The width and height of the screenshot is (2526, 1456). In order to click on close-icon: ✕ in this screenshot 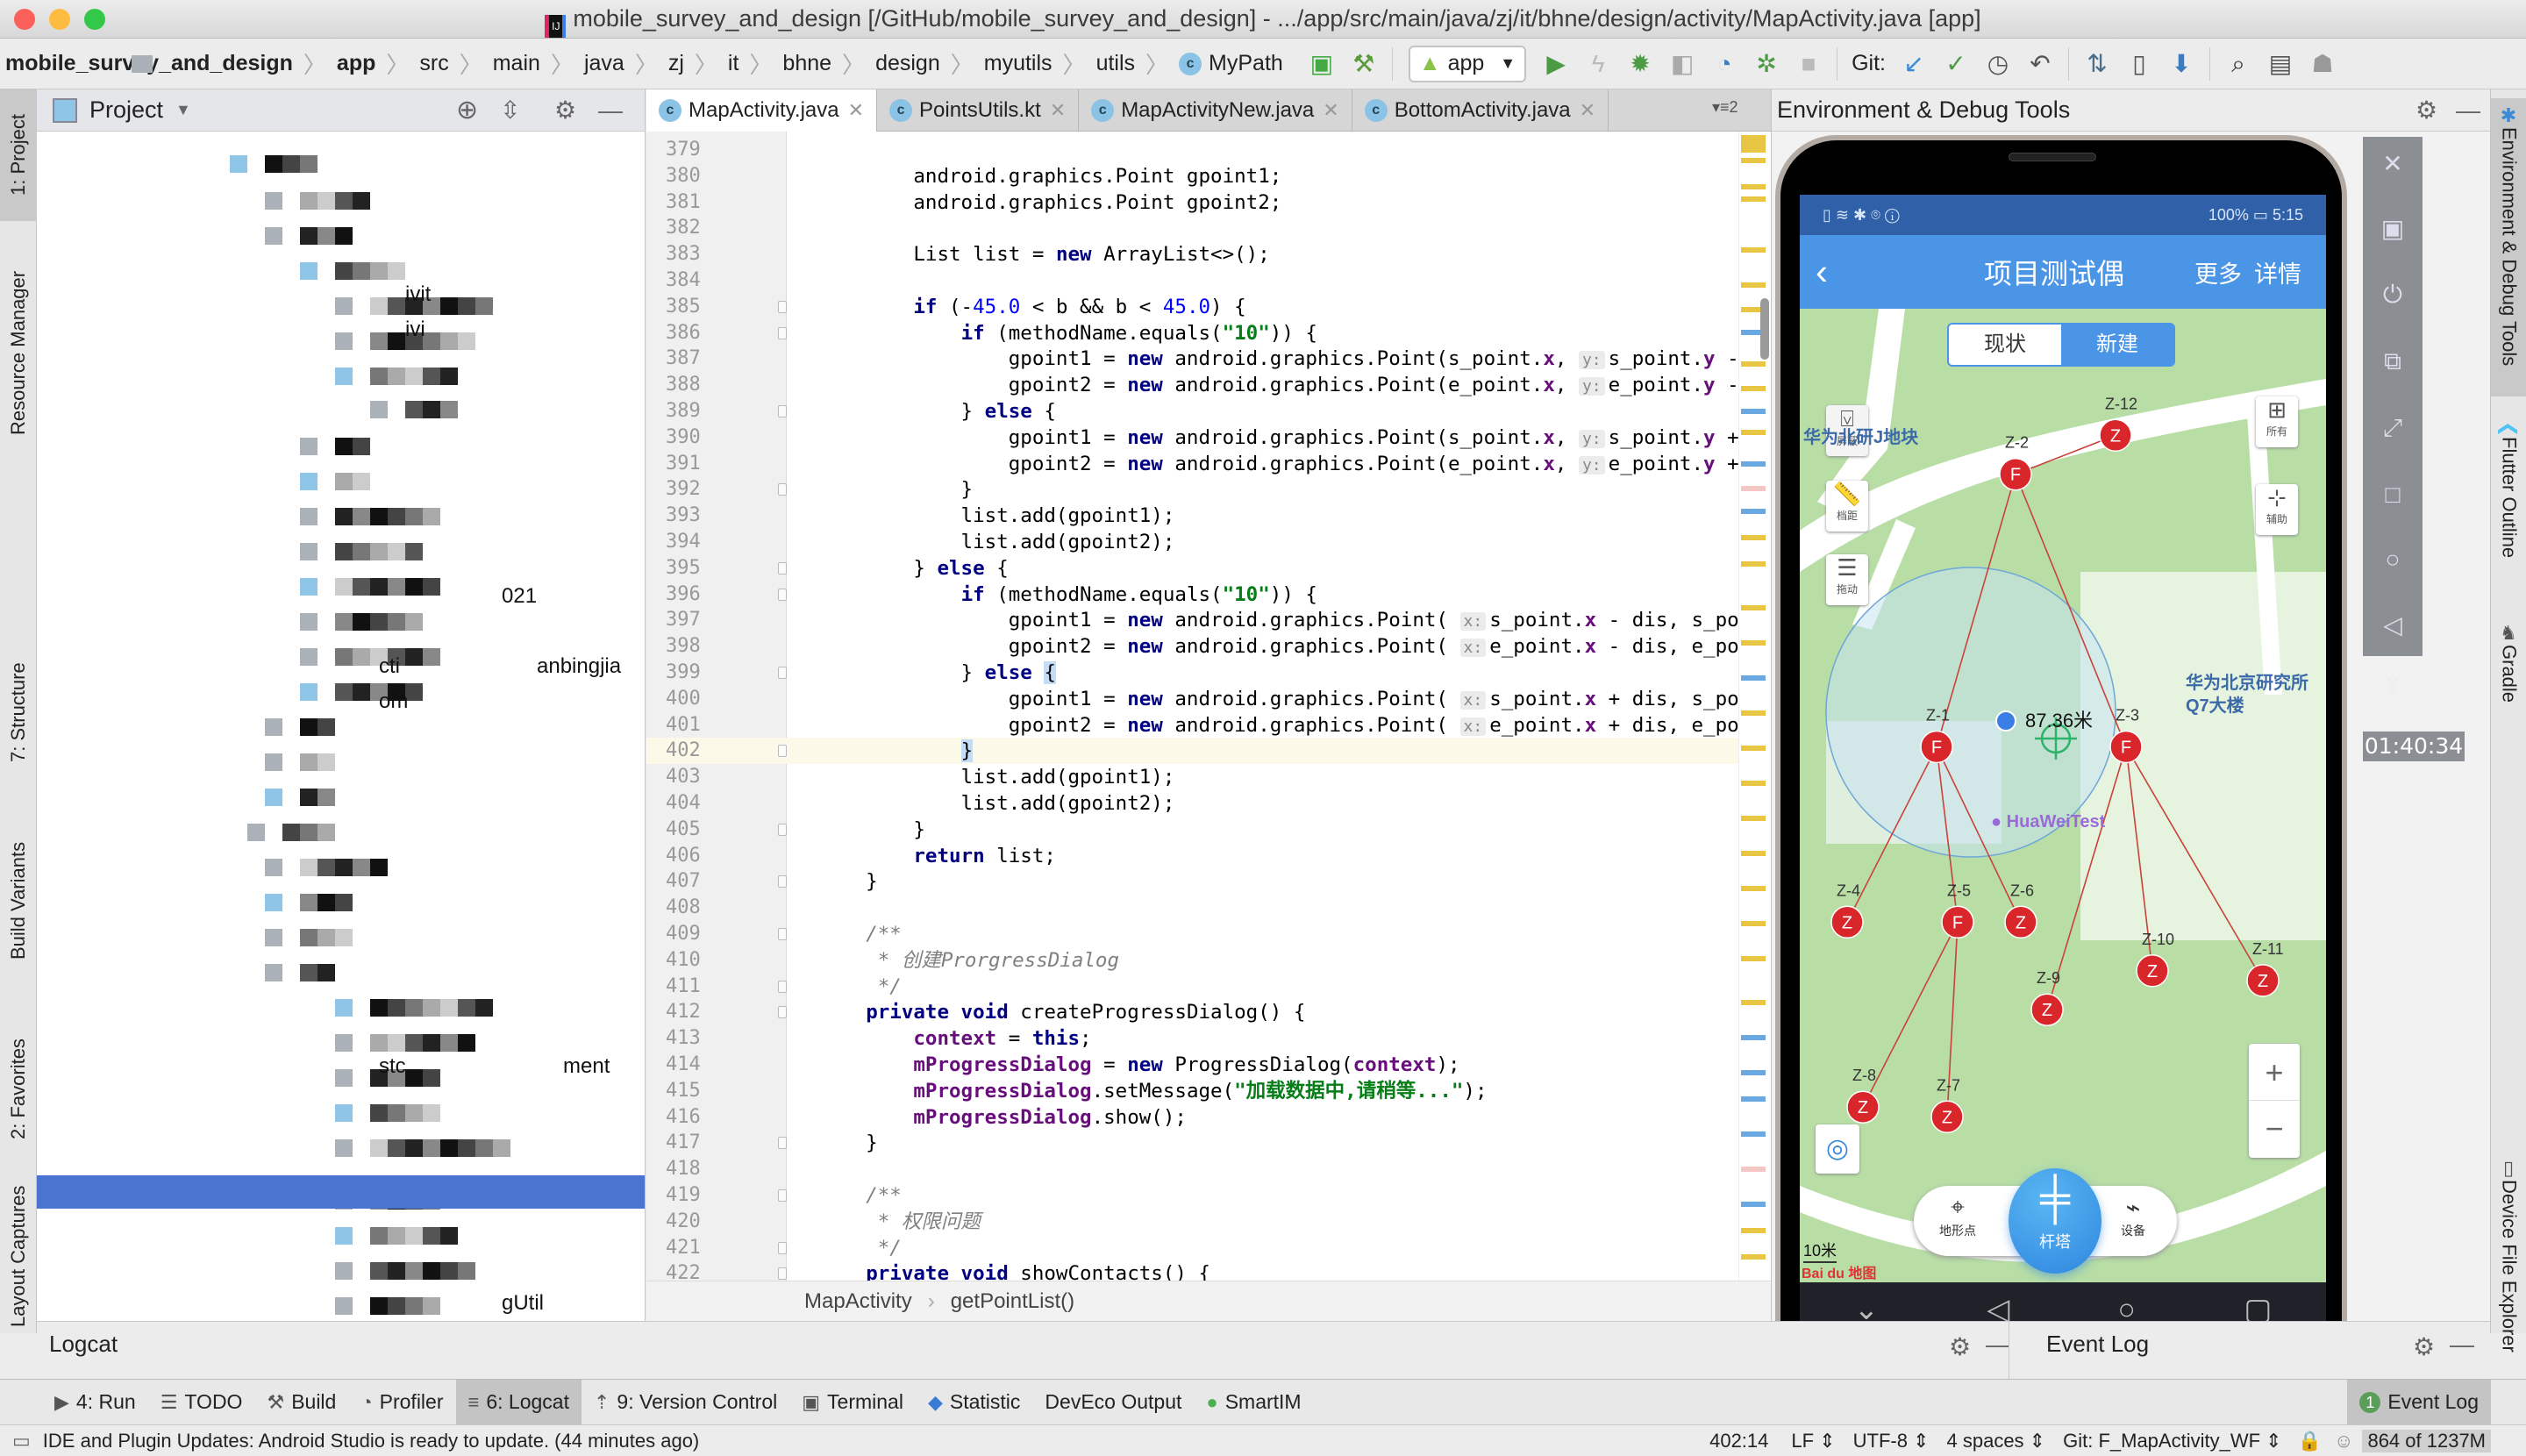, I will do `click(2393, 163)`.